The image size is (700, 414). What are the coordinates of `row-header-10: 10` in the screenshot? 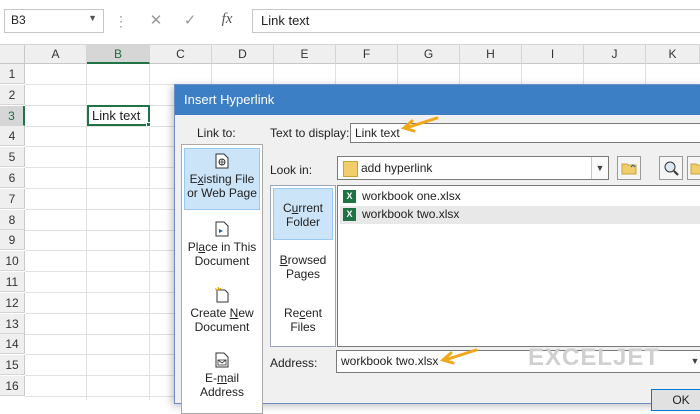 It's located at (12, 261).